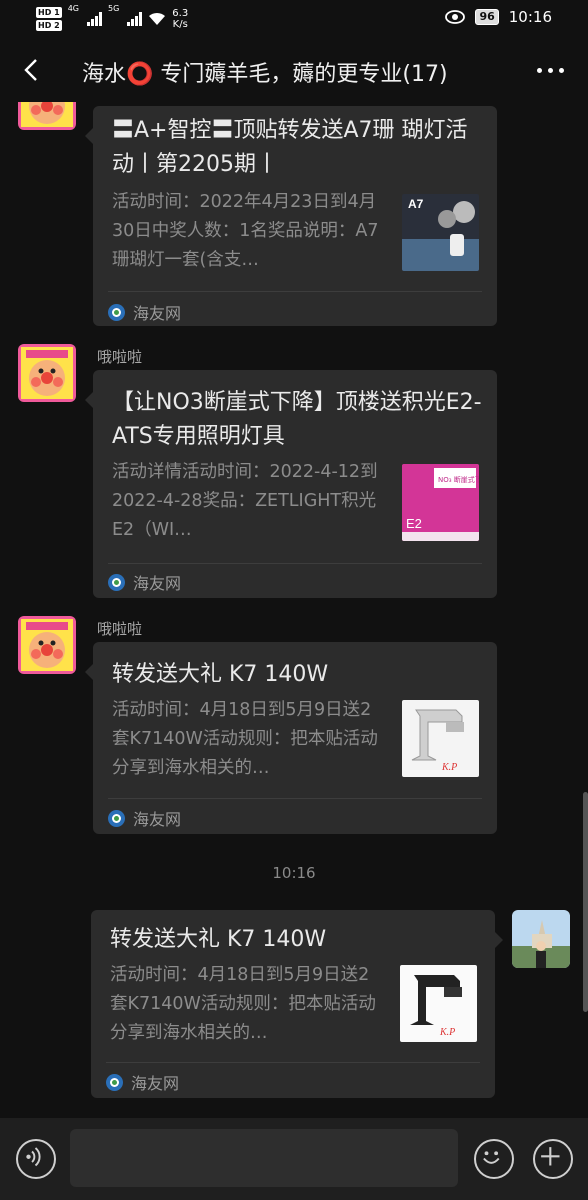 Image resolution: width=588 pixels, height=1200 pixels. Describe the element at coordinates (112, 19) in the screenshot. I see `status-left: HD 1 HD 2 4G 5G 6.3 K/s` at that location.